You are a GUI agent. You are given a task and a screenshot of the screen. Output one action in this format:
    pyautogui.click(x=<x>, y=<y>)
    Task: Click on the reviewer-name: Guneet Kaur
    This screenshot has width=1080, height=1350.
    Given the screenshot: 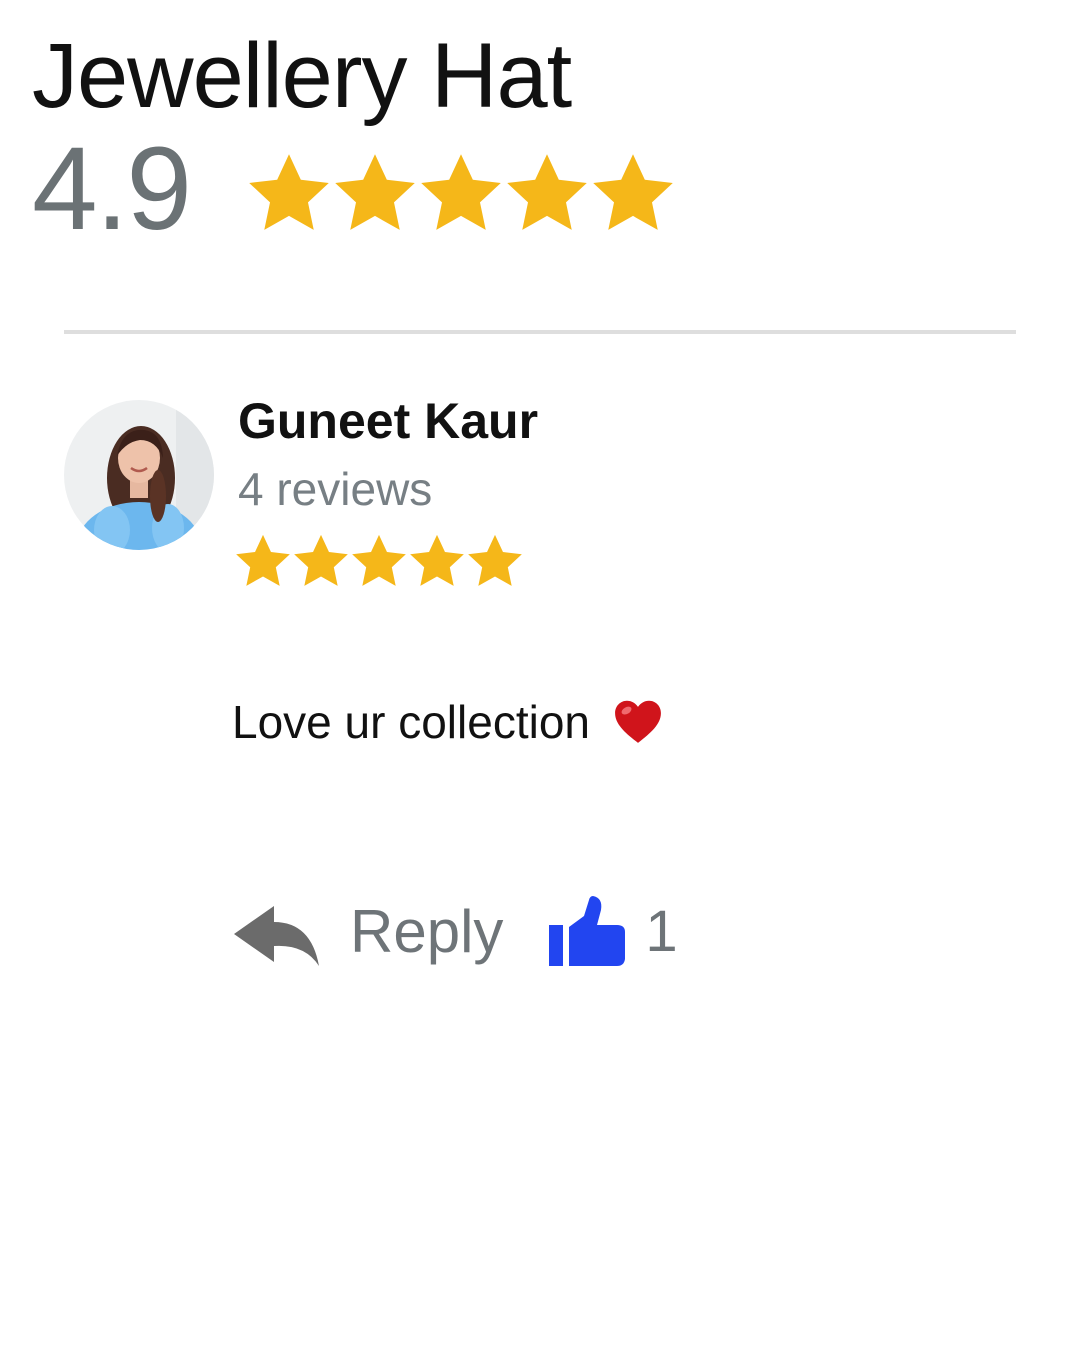 What is the action you would take?
    pyautogui.click(x=388, y=421)
    